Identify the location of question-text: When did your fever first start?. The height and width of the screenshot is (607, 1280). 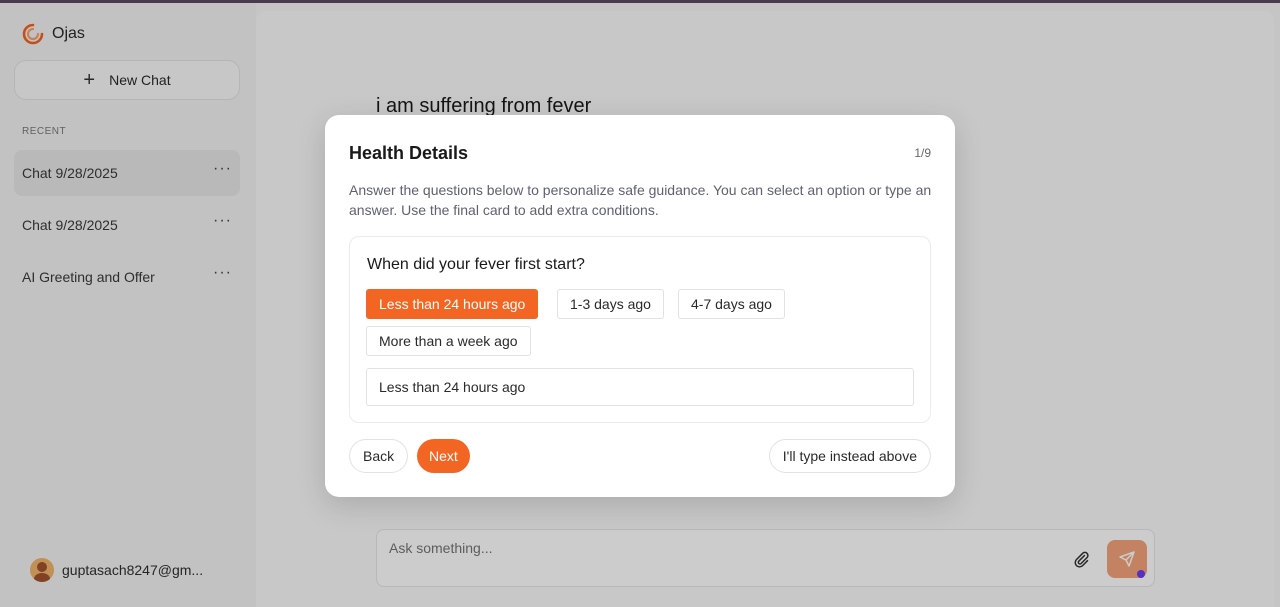
(476, 264).